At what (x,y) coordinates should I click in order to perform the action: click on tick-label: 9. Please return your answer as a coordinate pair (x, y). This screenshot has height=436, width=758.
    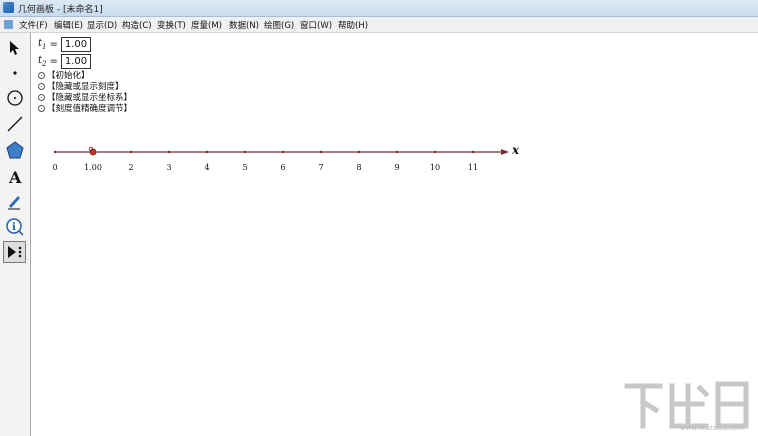
    Looking at the image, I should click on (397, 167).